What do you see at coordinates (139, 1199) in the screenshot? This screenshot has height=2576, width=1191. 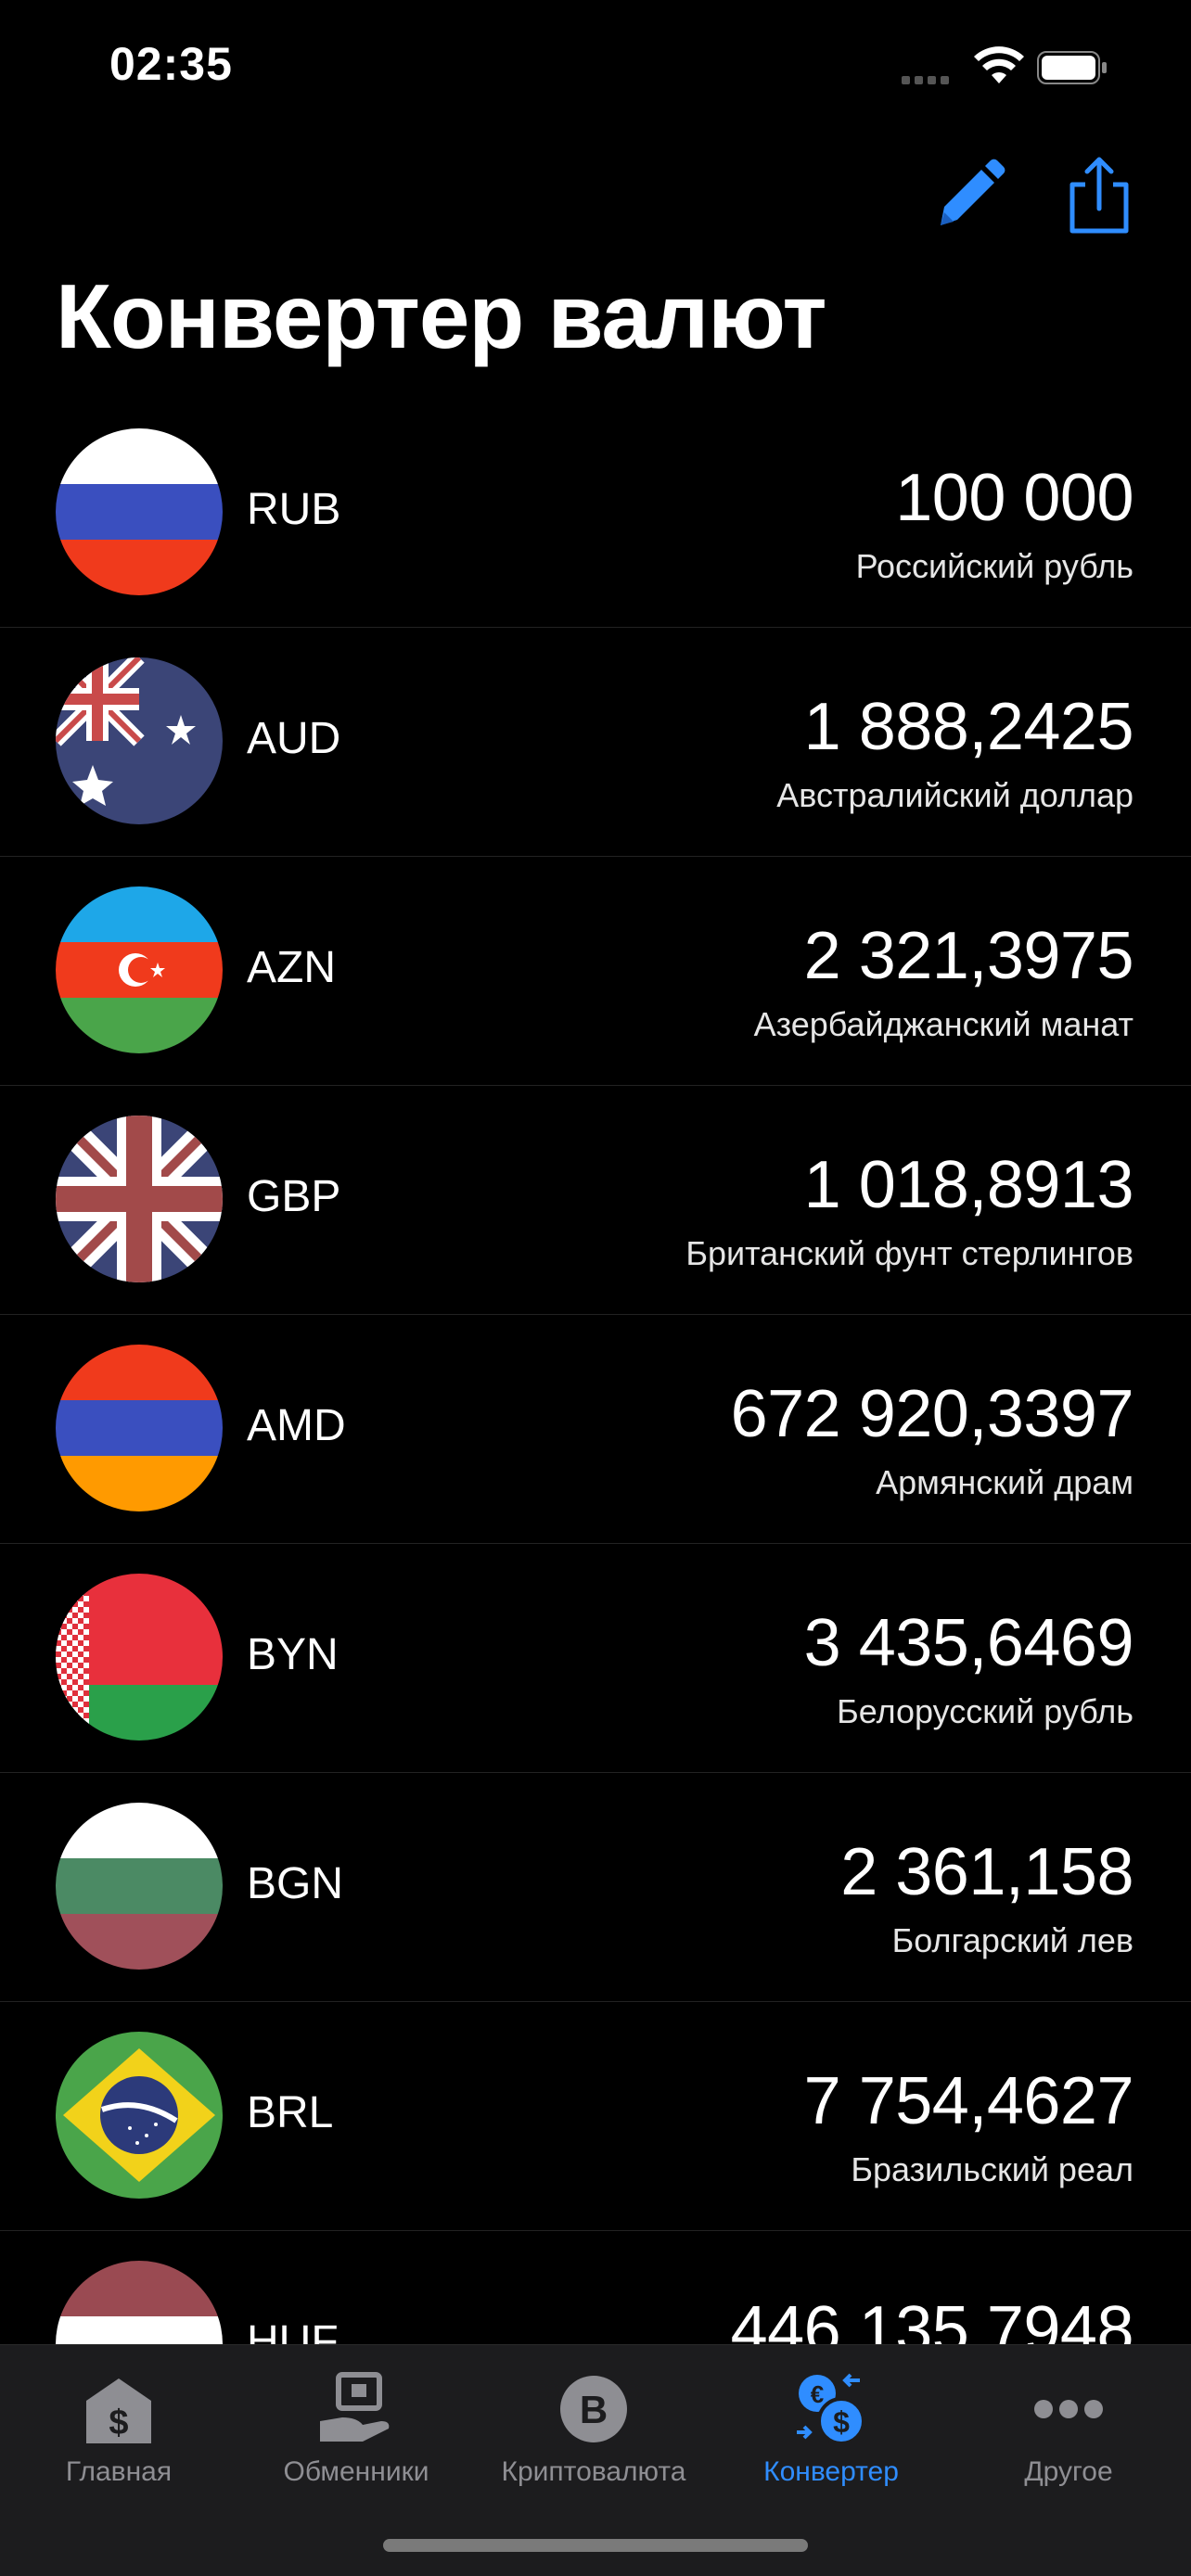 I see `uk-flag-icon` at bounding box center [139, 1199].